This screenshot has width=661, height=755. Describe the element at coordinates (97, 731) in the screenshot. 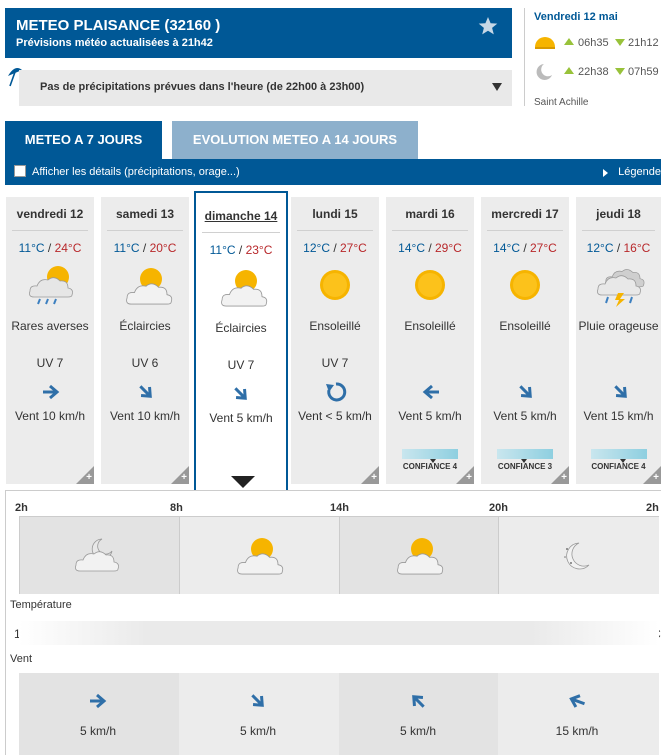

I see `hour-wind-speed: 5 km/h` at that location.